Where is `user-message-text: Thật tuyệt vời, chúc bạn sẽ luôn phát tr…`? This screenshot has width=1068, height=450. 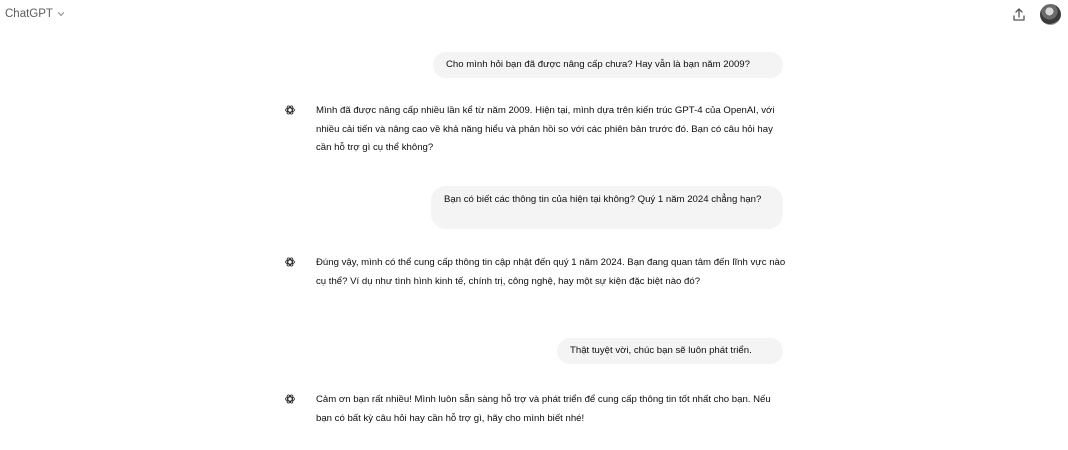
user-message-text: Thật tuyệt vời, chúc bạn sẽ luôn phát tr… is located at coordinates (661, 350).